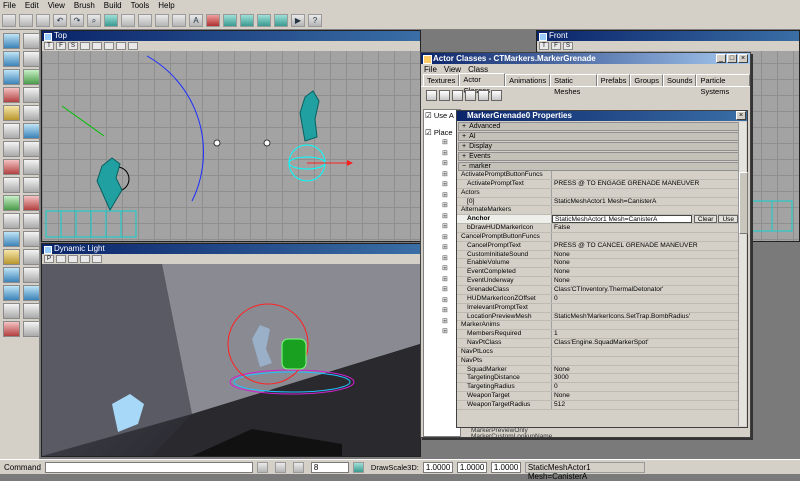 The width and height of the screenshot is (800, 481). Describe the element at coordinates (645, 334) in the screenshot. I see `property-value: 1` at that location.